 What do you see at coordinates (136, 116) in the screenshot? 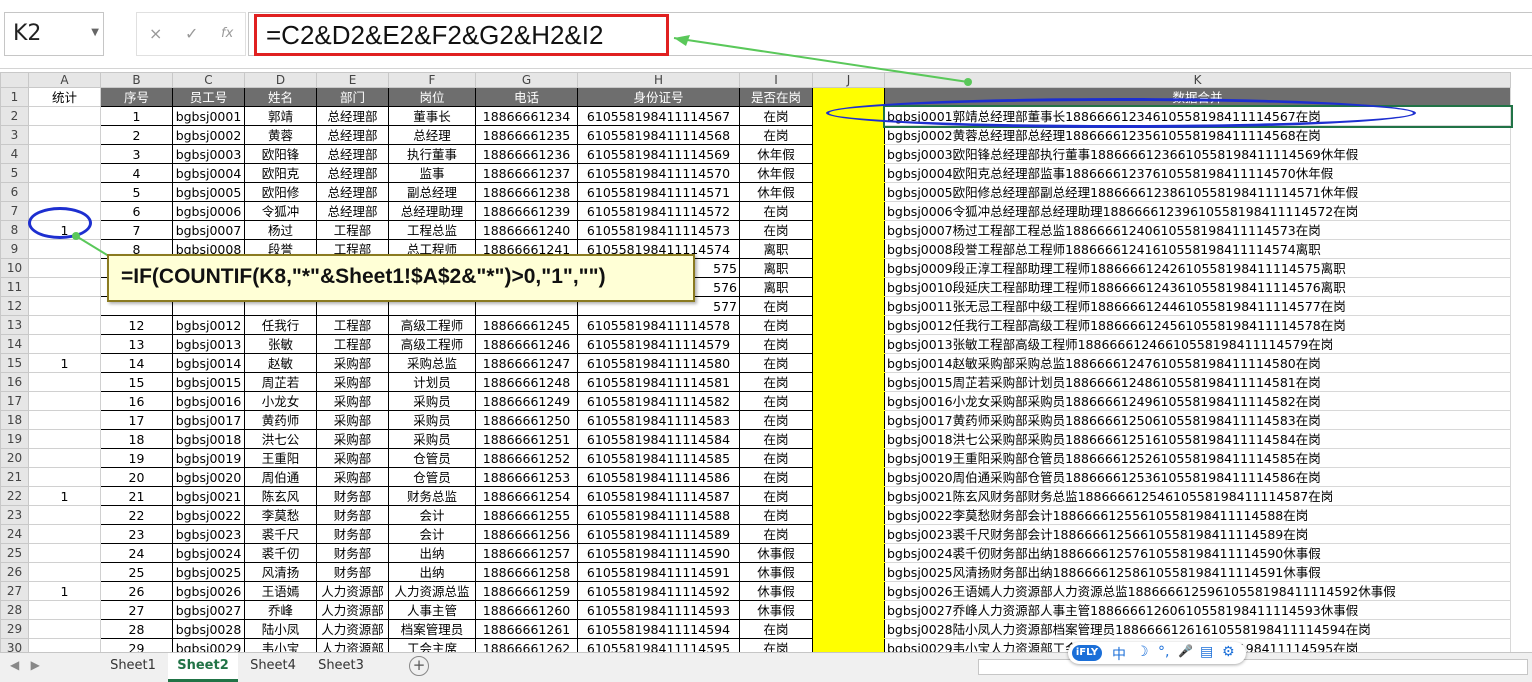
I see `cell-b: 1` at bounding box center [136, 116].